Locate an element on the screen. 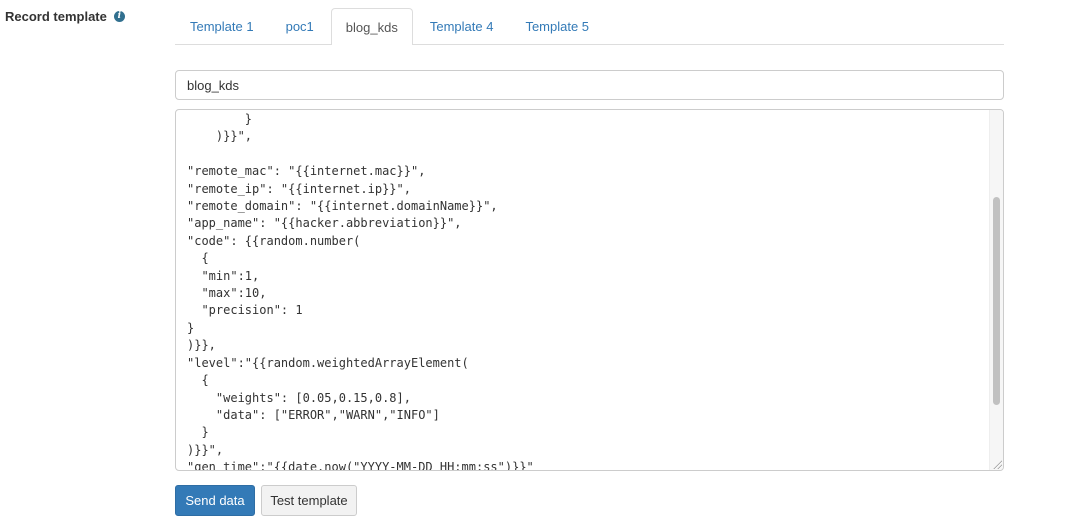 This screenshot has height=522, width=1080. tab-template-4: Template 4 is located at coordinates (462, 26).